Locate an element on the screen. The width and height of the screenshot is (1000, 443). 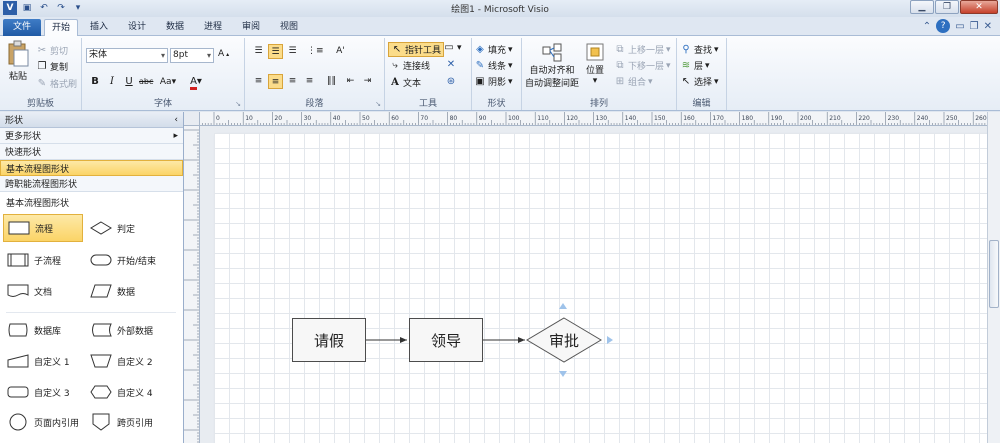
vertical-scrollbar is located at coordinates (993, 277).